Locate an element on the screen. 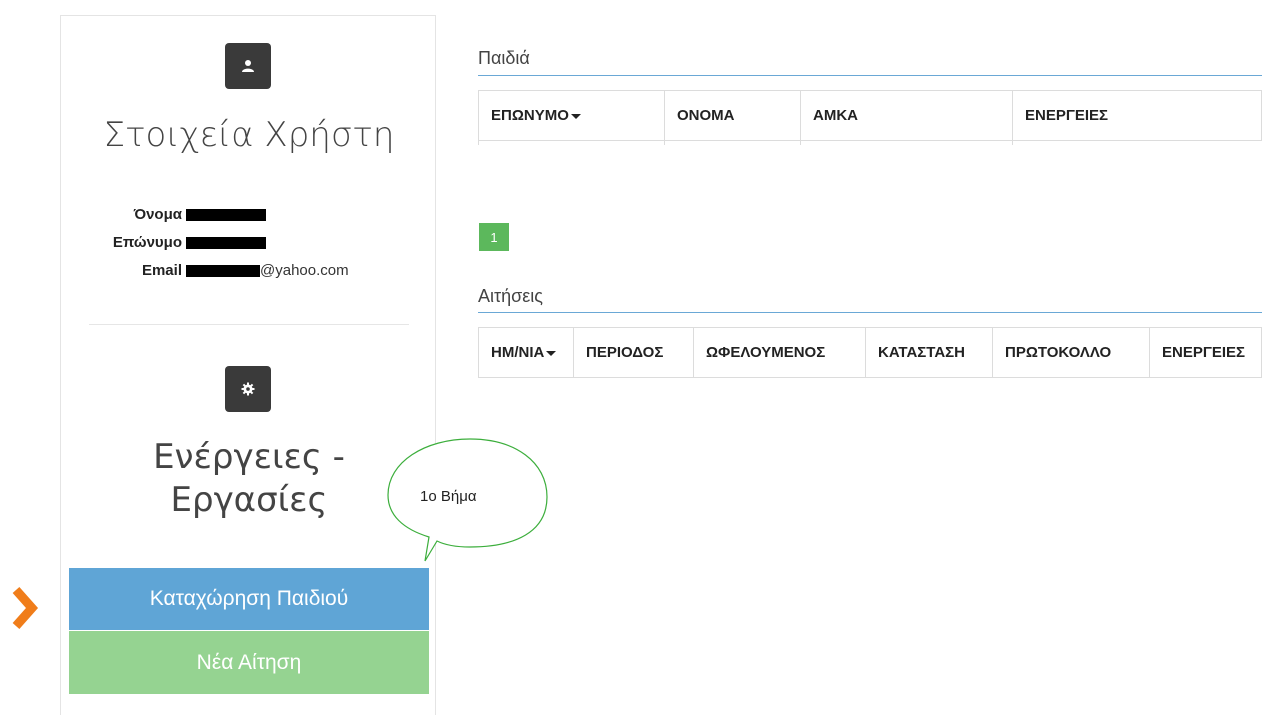 The width and height of the screenshot is (1262, 715). field-email: Email @yahoo.com is located at coordinates (205, 270).